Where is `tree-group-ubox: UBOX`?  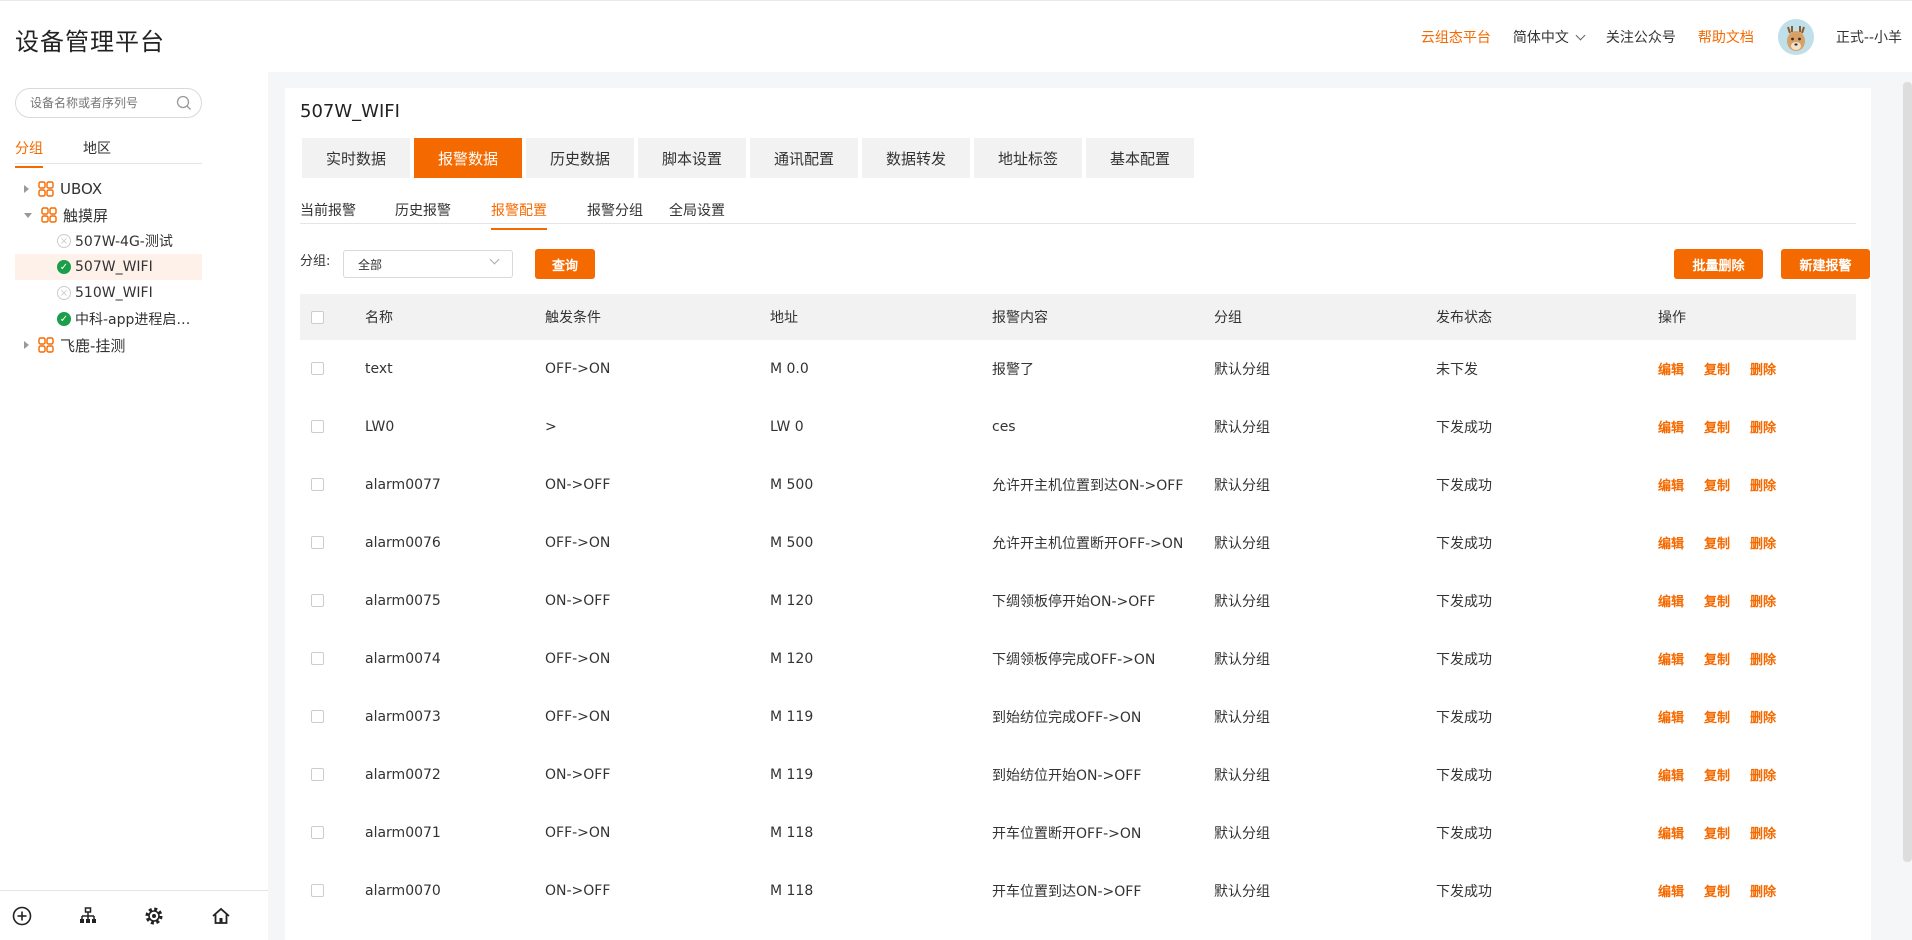 tree-group-ubox: UBOX is located at coordinates (108, 189).